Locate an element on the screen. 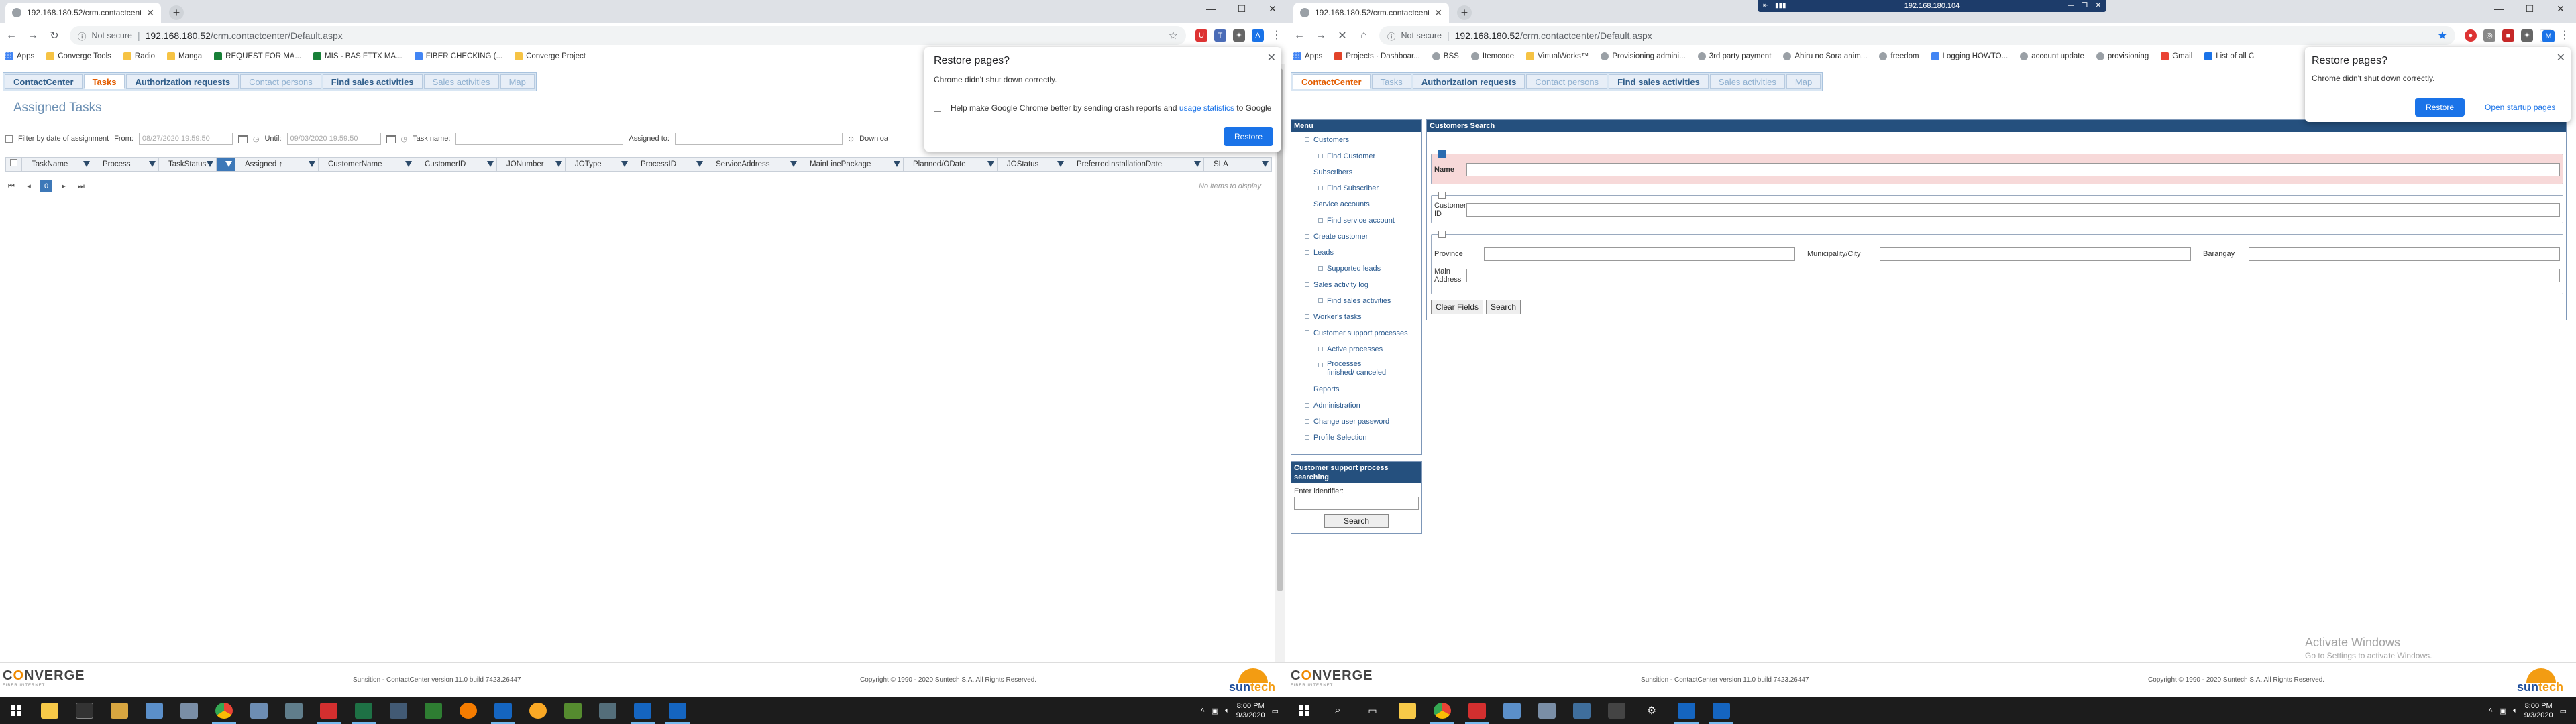  column-header: ServiceAddress is located at coordinates (753, 164).